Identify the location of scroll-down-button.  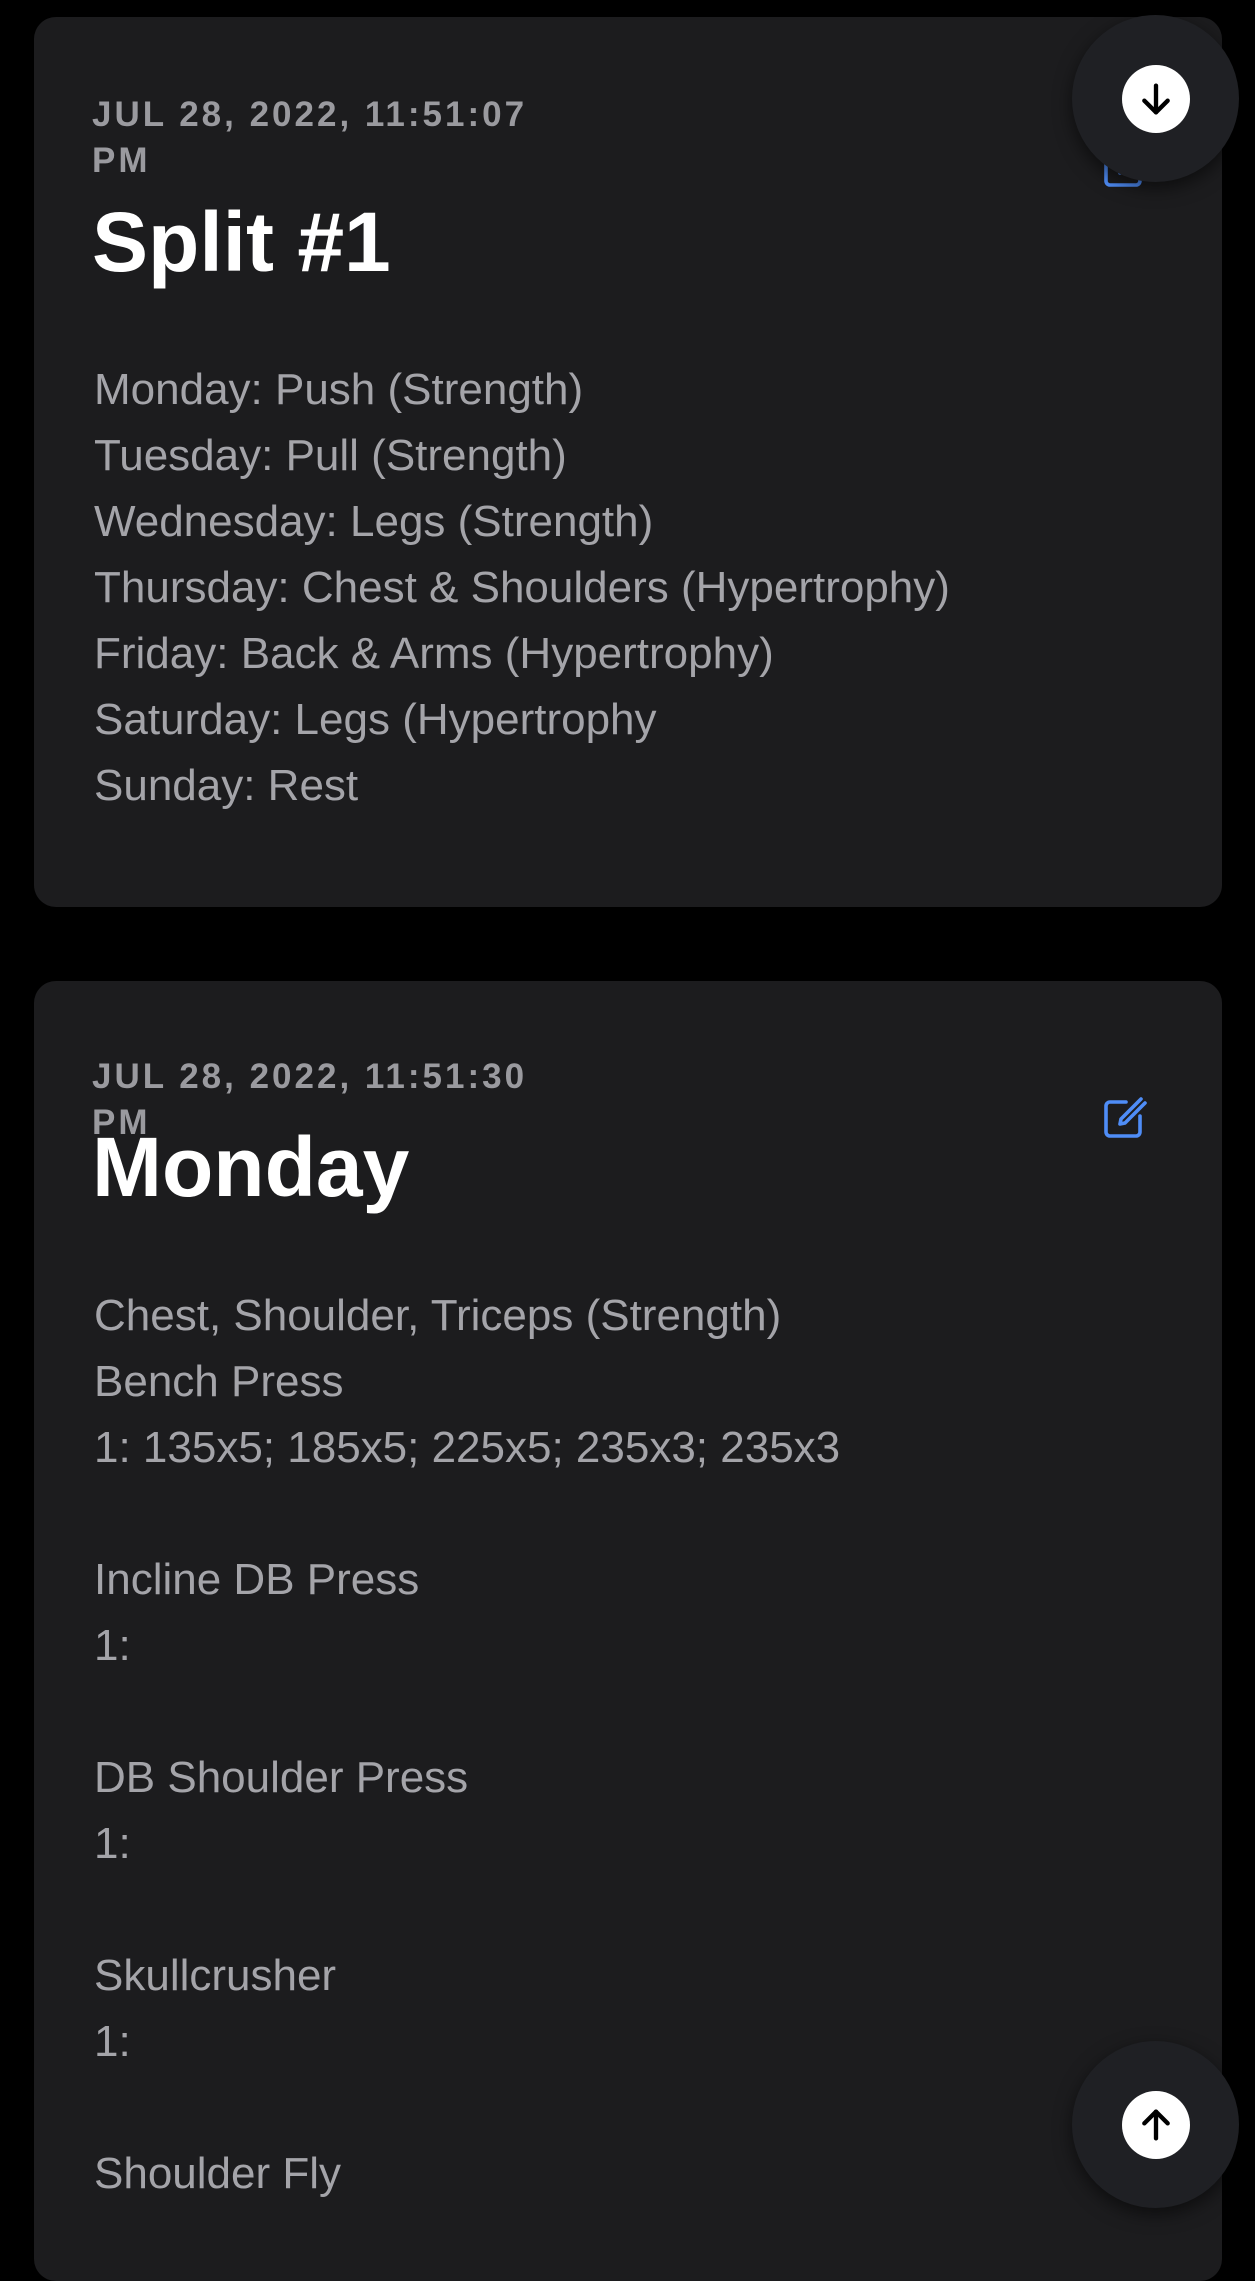
(1155, 98).